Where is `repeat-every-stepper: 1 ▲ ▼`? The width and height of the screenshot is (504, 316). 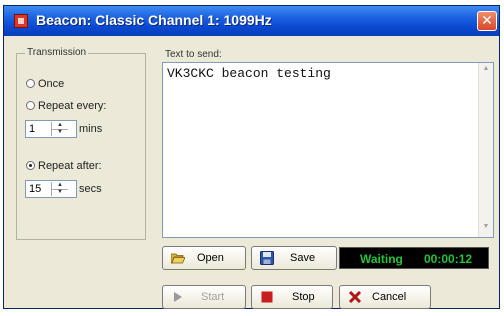
repeat-every-stepper: 1 ▲ ▼ is located at coordinates (51, 129).